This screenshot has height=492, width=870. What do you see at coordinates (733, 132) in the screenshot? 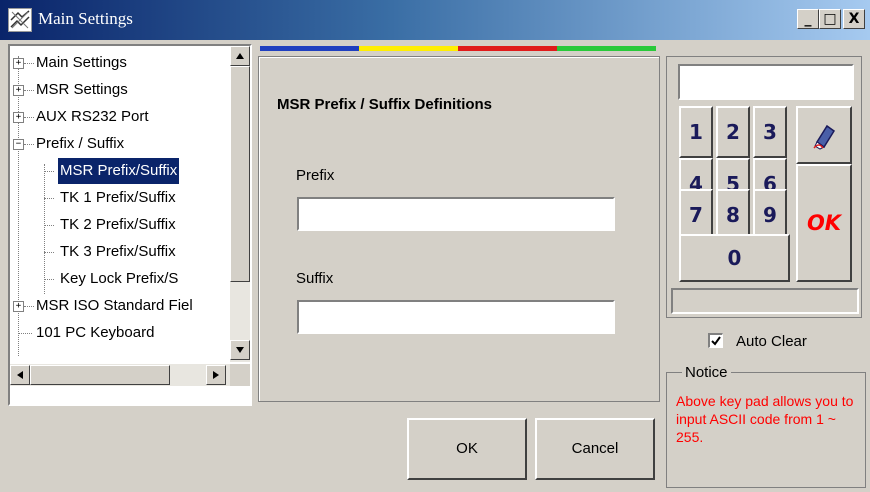
I see `key-2: 2` at bounding box center [733, 132].